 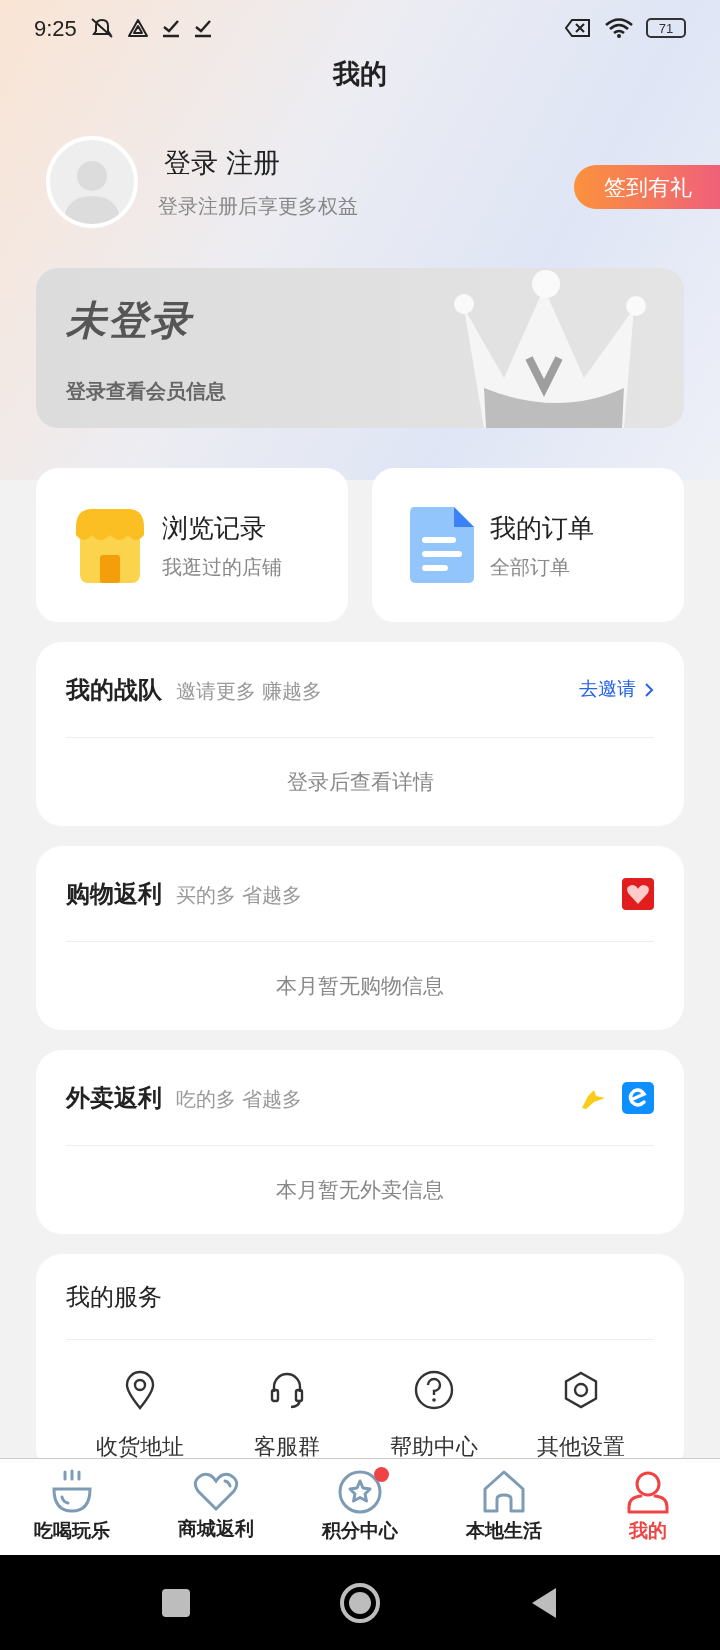 I want to click on service-item: 帮助中心, so click(x=433, y=1414).